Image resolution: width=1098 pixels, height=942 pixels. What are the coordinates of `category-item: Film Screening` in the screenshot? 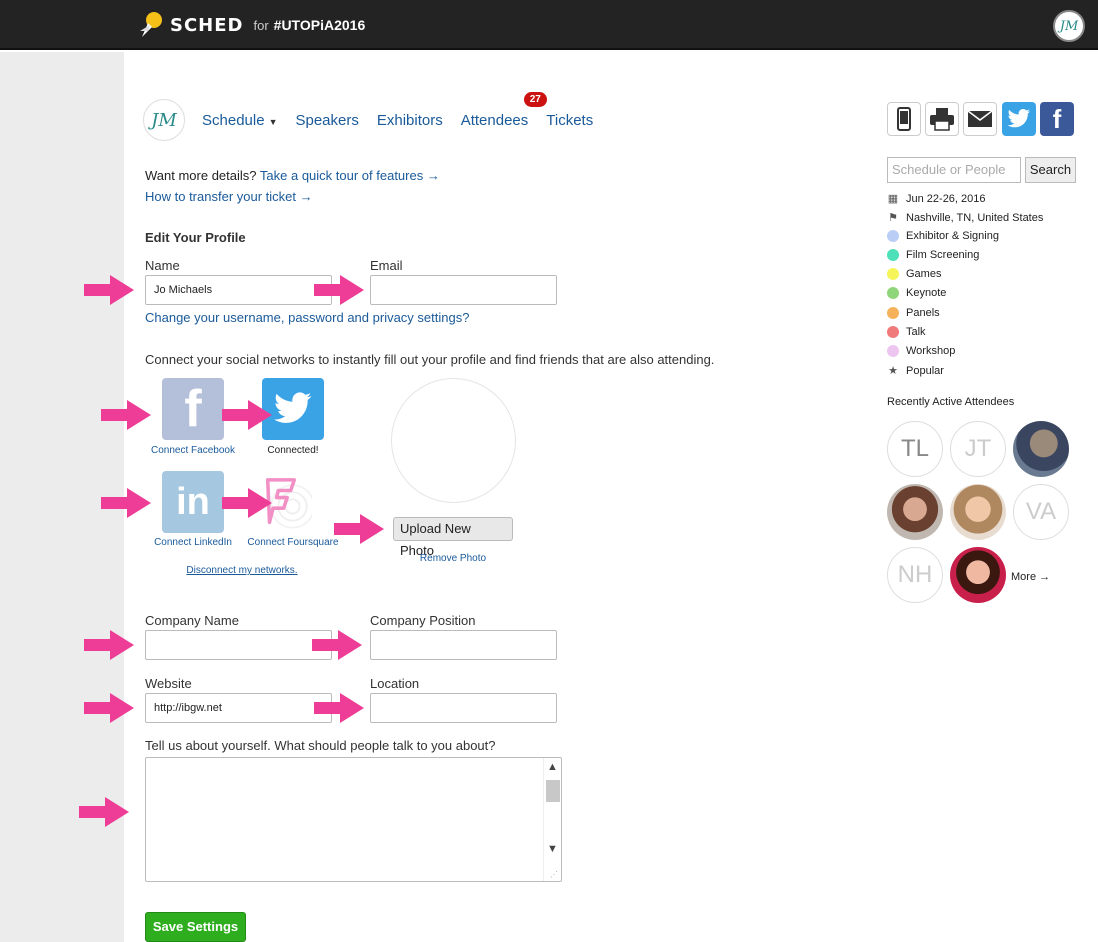 It's located at (933, 255).